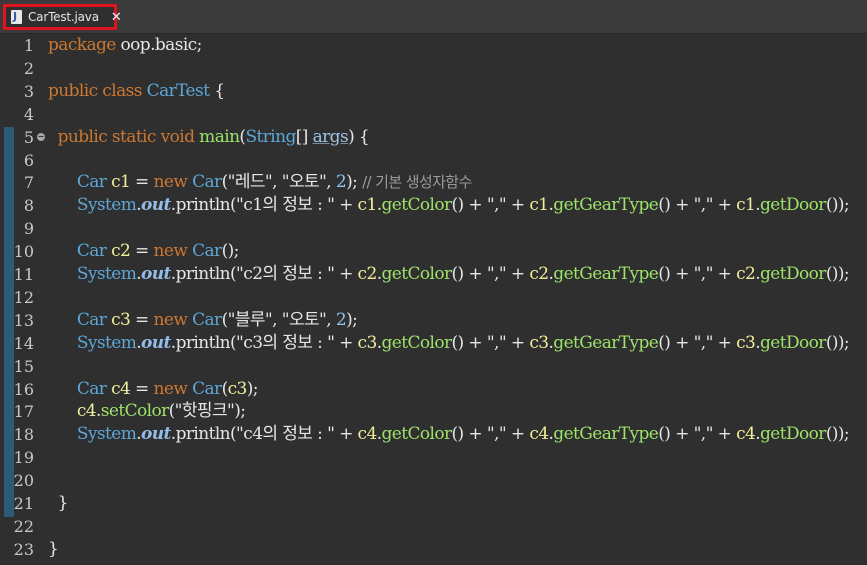 The image size is (867, 565). Describe the element at coordinates (359, 136) in the screenshot. I see `code-token: ) {` at that location.